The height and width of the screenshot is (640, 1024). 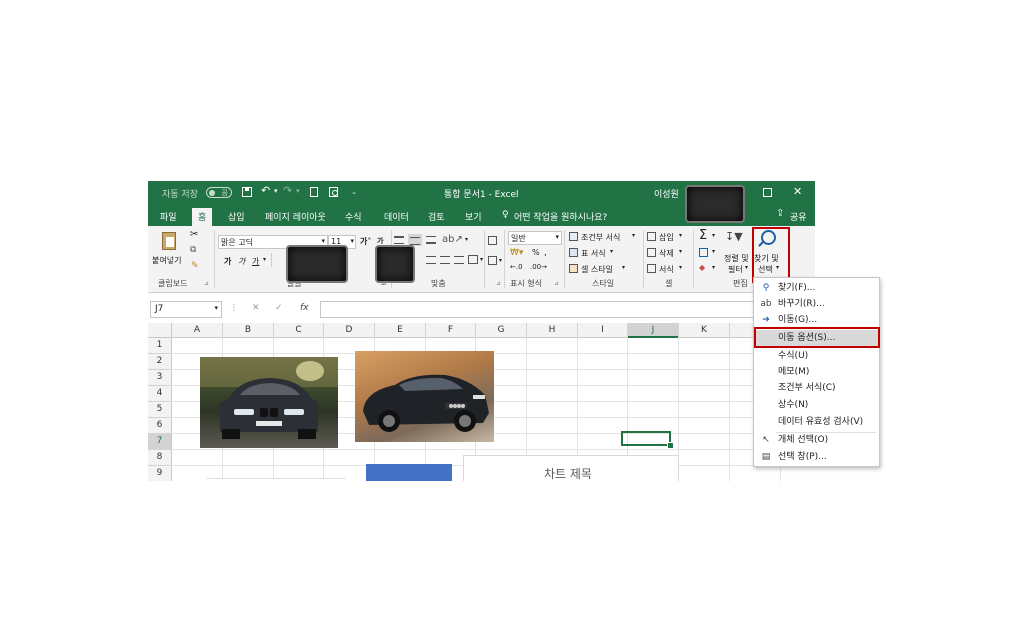 What do you see at coordinates (703, 252) in the screenshot?
I see `fill-icon` at bounding box center [703, 252].